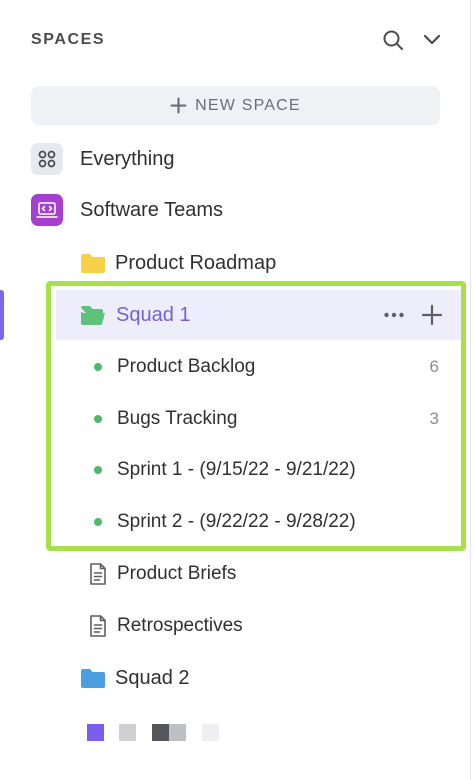 This screenshot has height=780, width=474. Describe the element at coordinates (180, 625) in the screenshot. I see `doc-retrospectives-label: Retrospectives` at that location.